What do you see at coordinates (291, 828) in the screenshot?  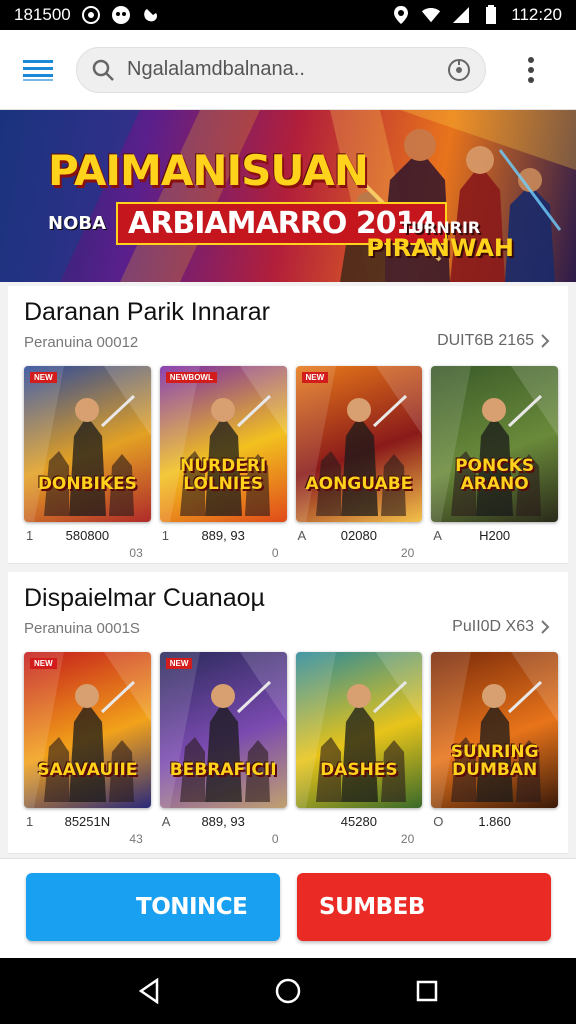 I see `game-meta-row: 1 85251N 43 A 889, 93 0 45280 20 O 1.860` at bounding box center [291, 828].